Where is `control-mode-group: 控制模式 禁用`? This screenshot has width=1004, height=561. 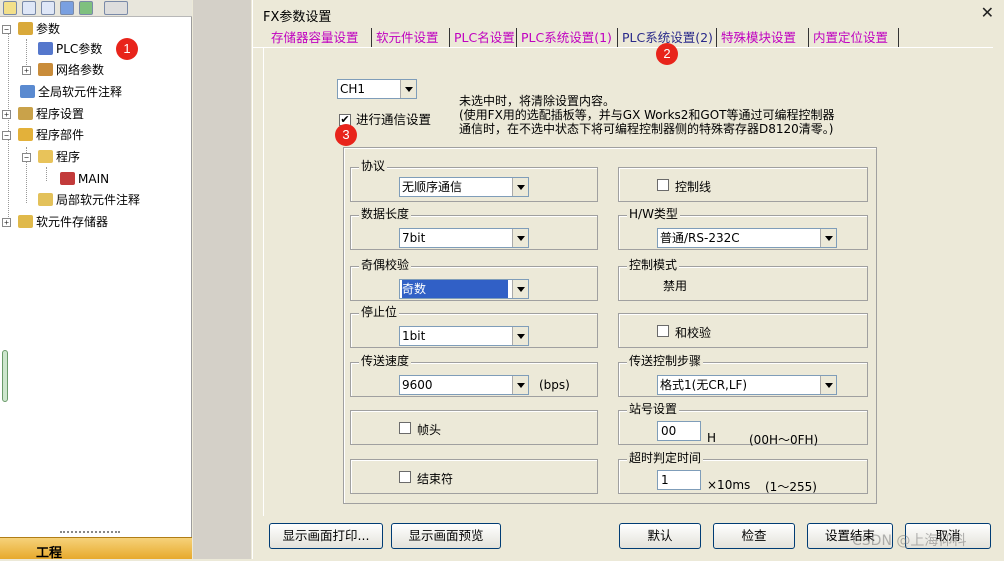 control-mode-group: 控制模式 禁用 is located at coordinates (743, 279).